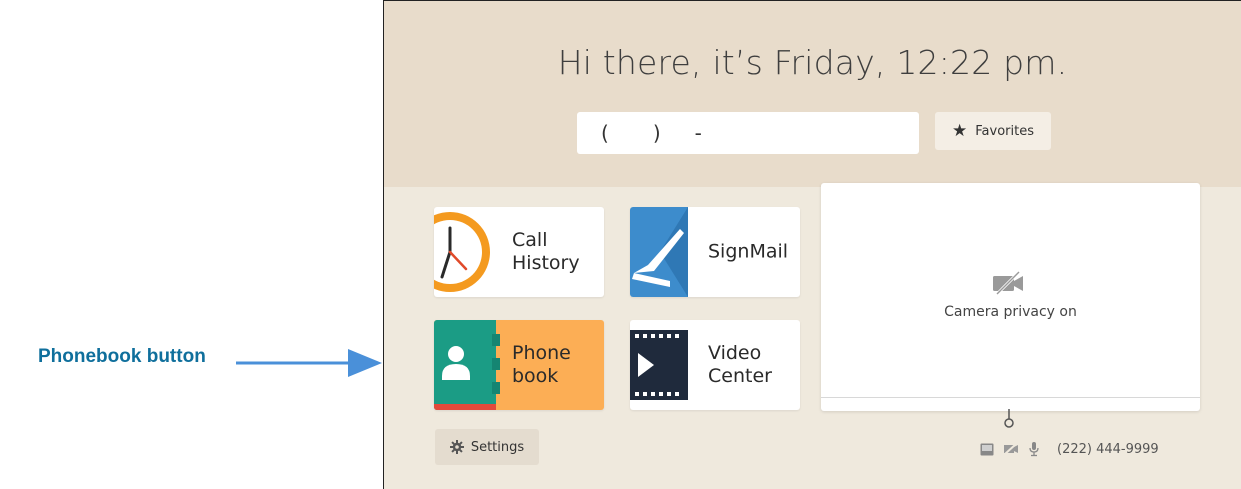  What do you see at coordinates (656, 133) in the screenshot?
I see `dial-paren-close: )` at bounding box center [656, 133].